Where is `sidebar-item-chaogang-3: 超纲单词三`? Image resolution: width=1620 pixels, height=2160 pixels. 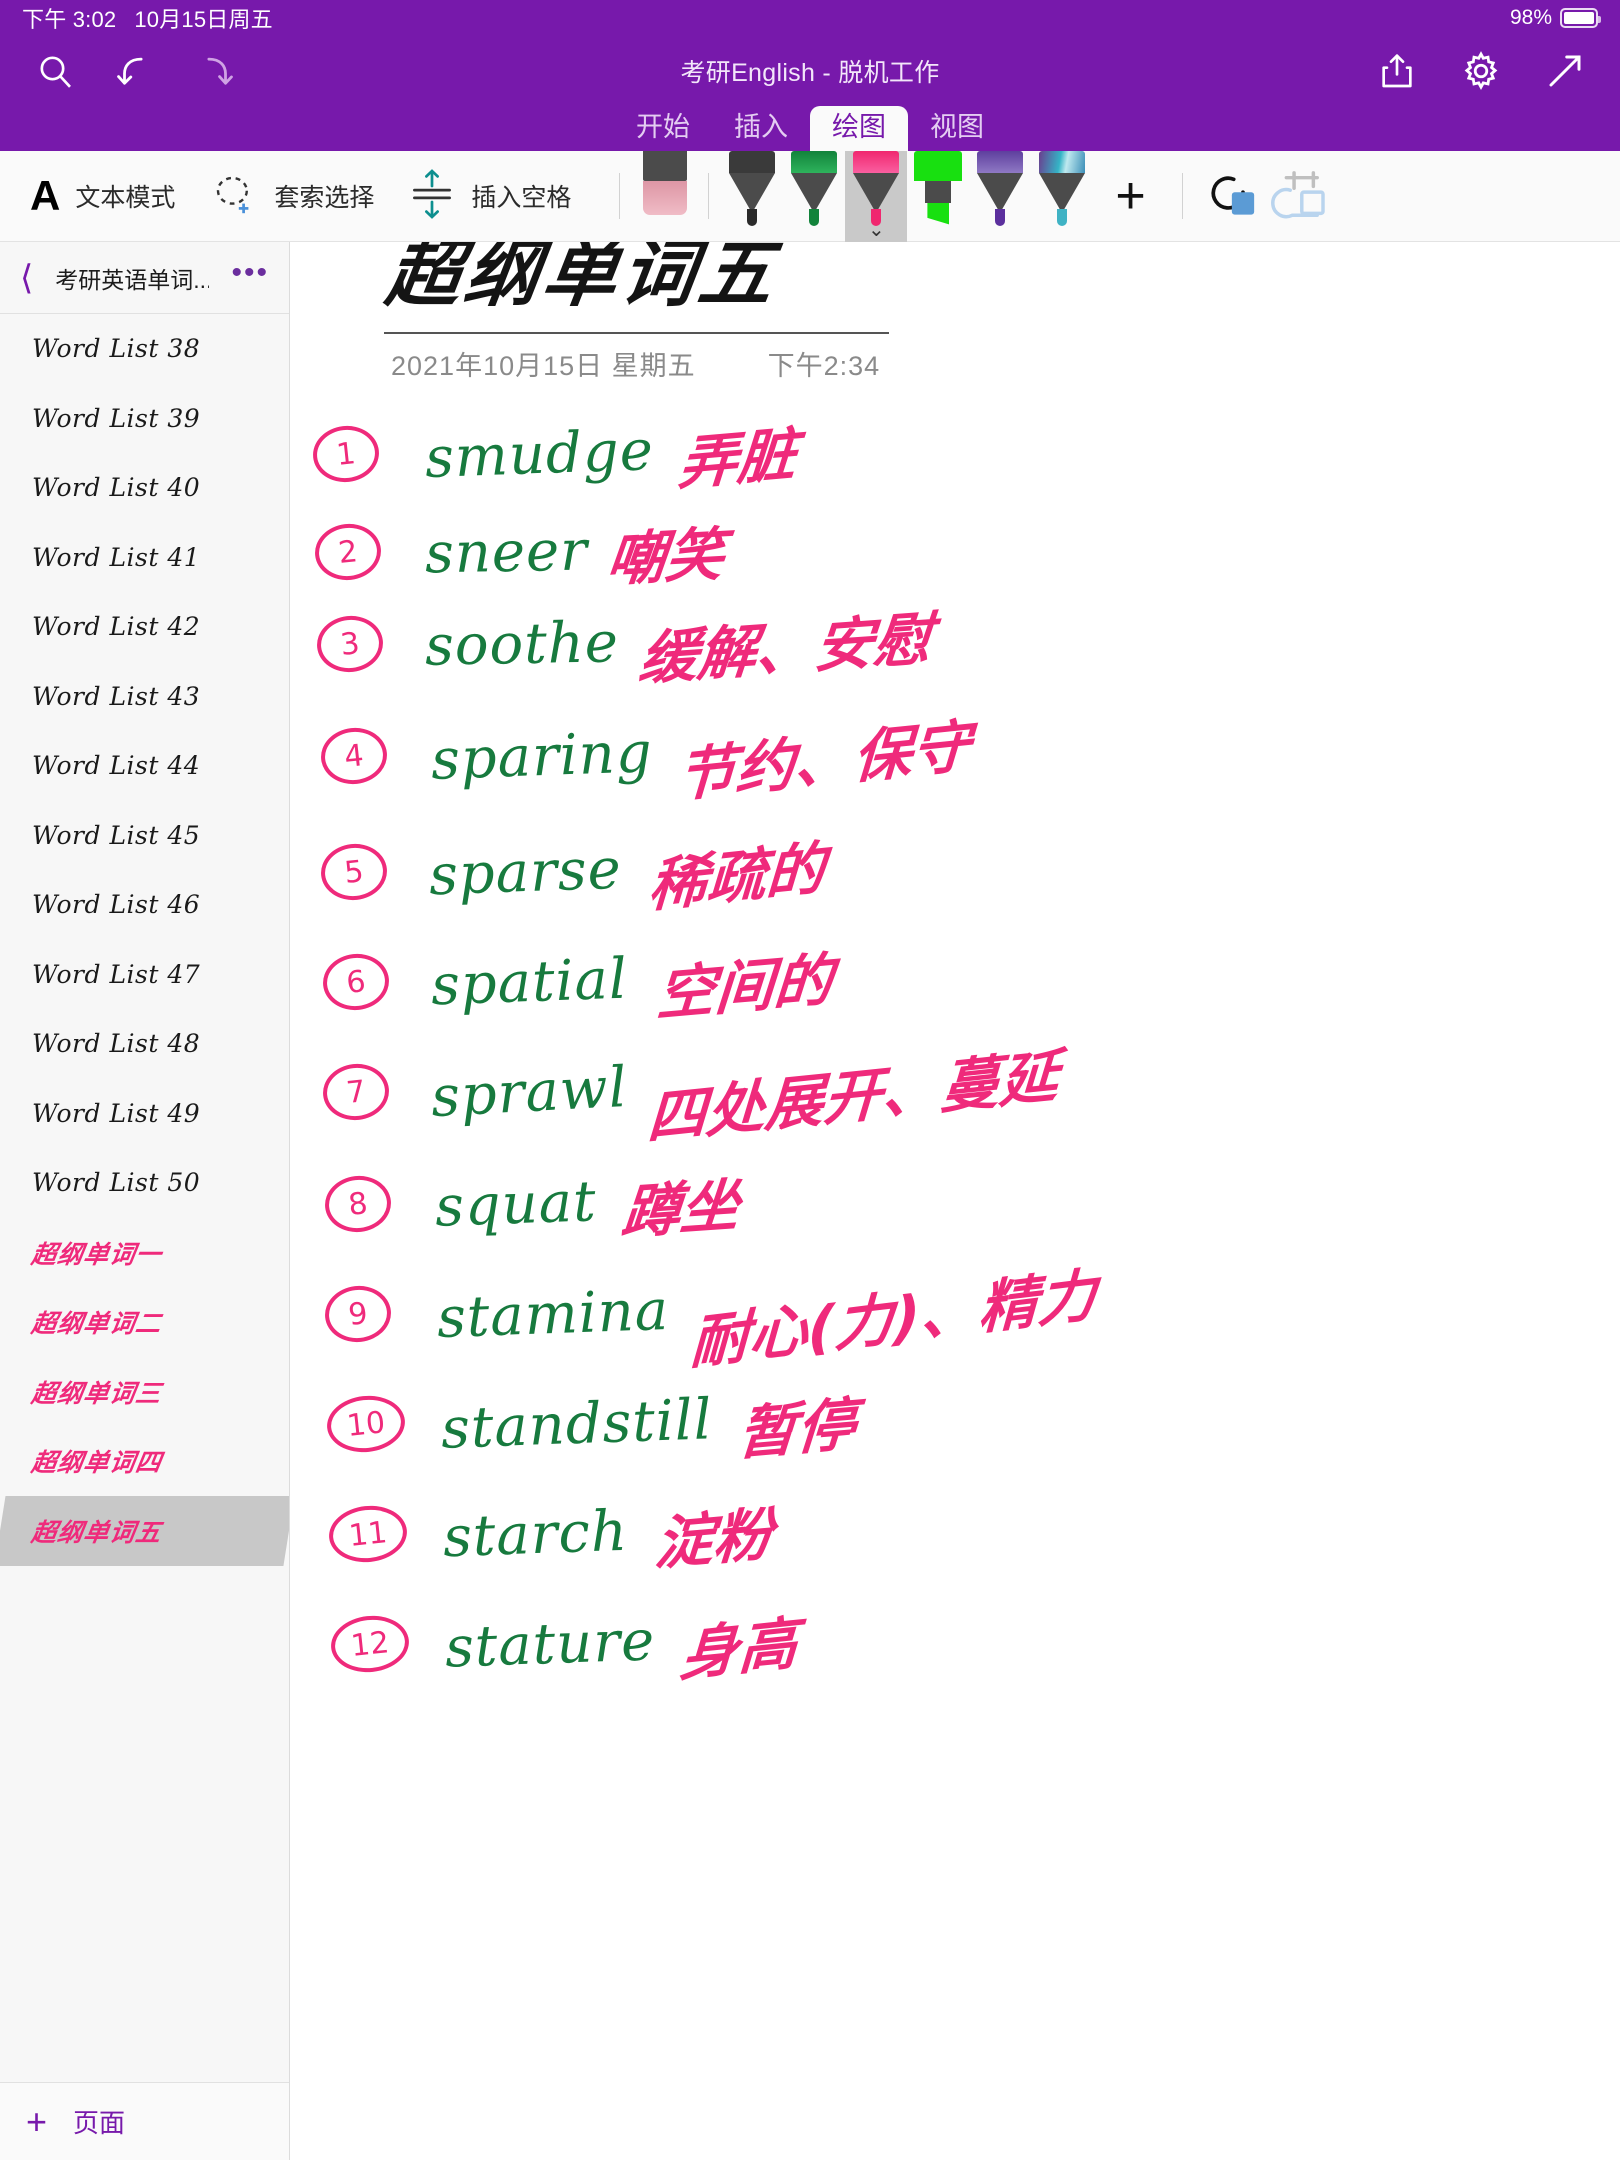
sidebar-item-chaogang-3: 超纲单词三 is located at coordinates (144, 1392).